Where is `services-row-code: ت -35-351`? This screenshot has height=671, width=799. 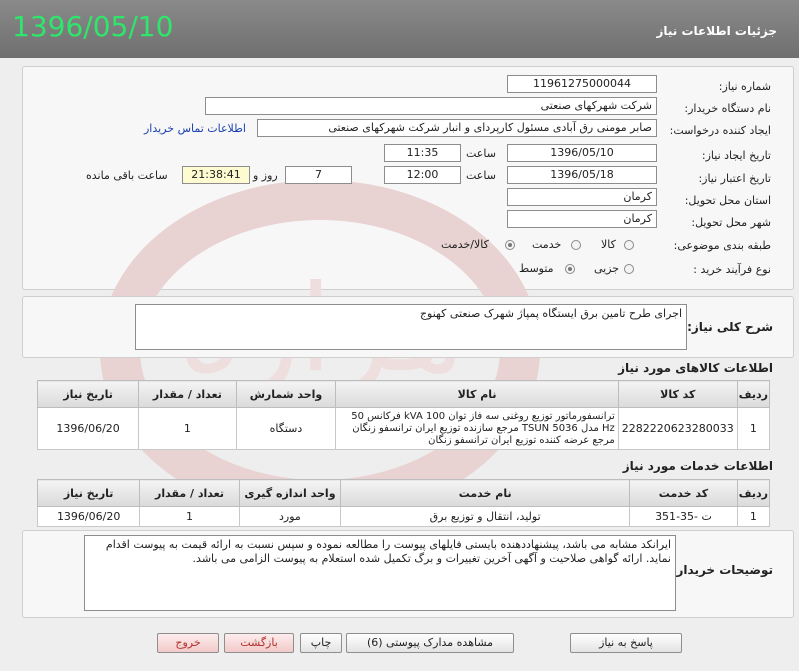
services-row-code: ت -35-351 is located at coordinates (683, 516).